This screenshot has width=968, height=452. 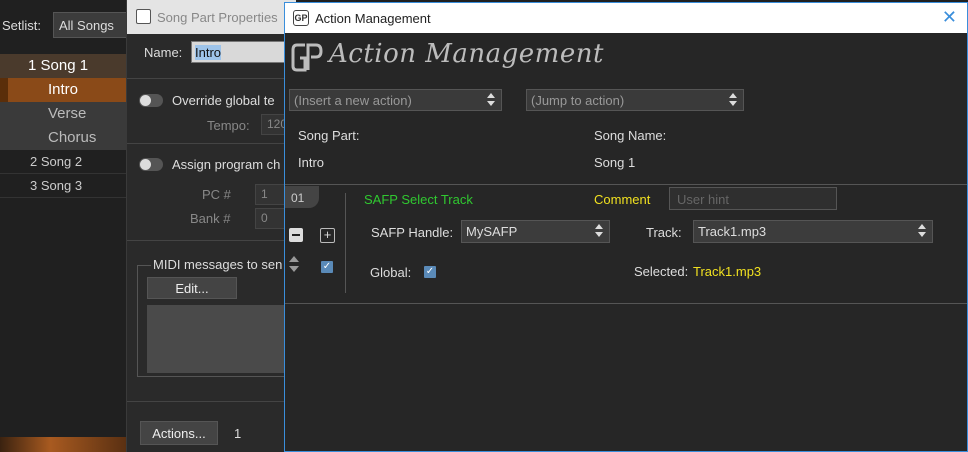 What do you see at coordinates (65, 186) in the screenshot?
I see `song-row-3: 3 Song 3` at bounding box center [65, 186].